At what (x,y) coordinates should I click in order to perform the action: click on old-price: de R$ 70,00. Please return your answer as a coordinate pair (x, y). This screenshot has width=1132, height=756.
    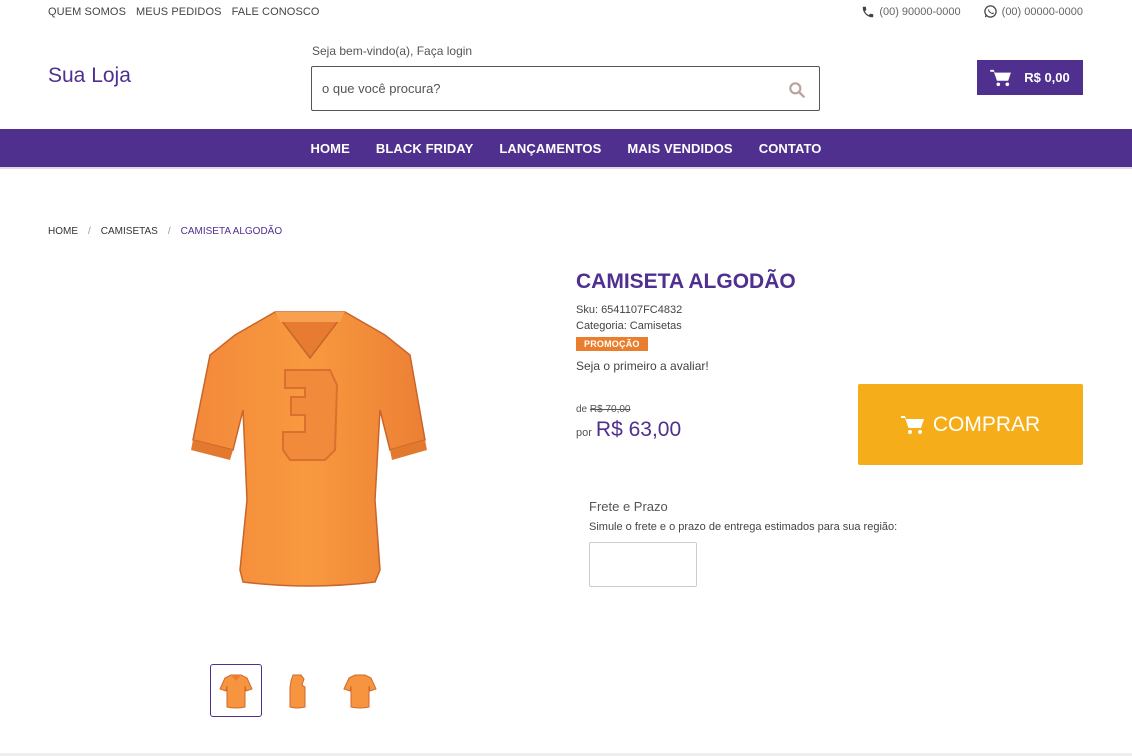
    Looking at the image, I should click on (603, 409).